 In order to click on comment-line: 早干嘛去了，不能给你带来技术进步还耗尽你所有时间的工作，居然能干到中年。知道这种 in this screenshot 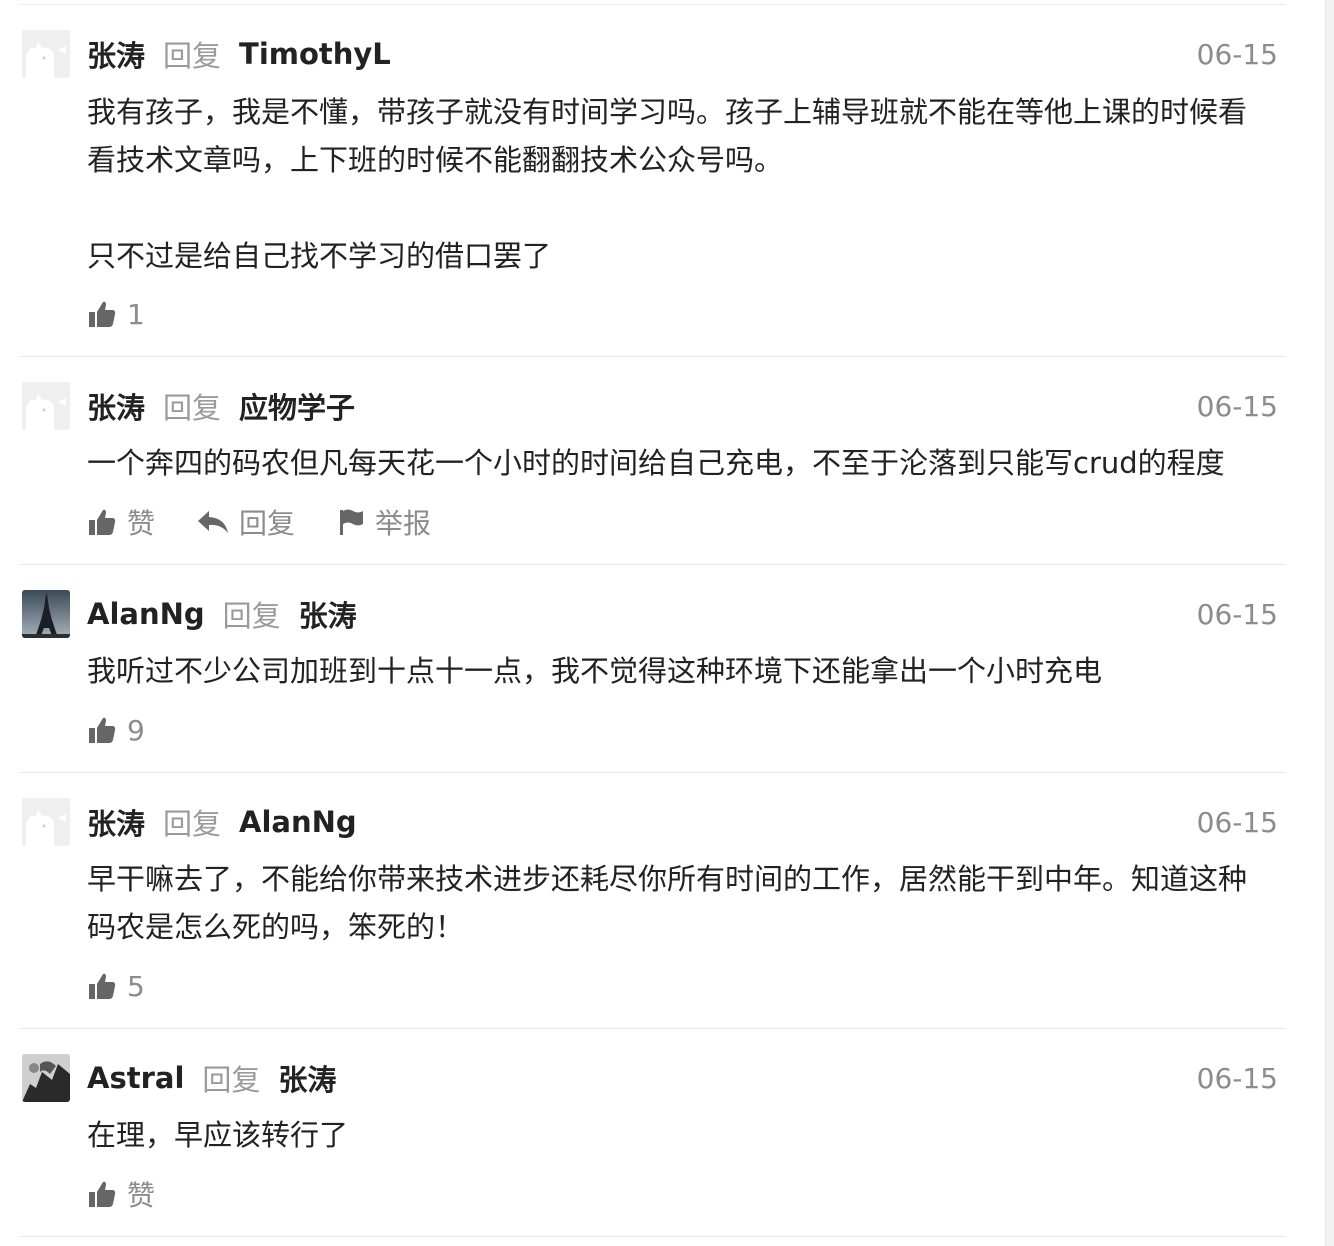, I will do `click(667, 879)`.